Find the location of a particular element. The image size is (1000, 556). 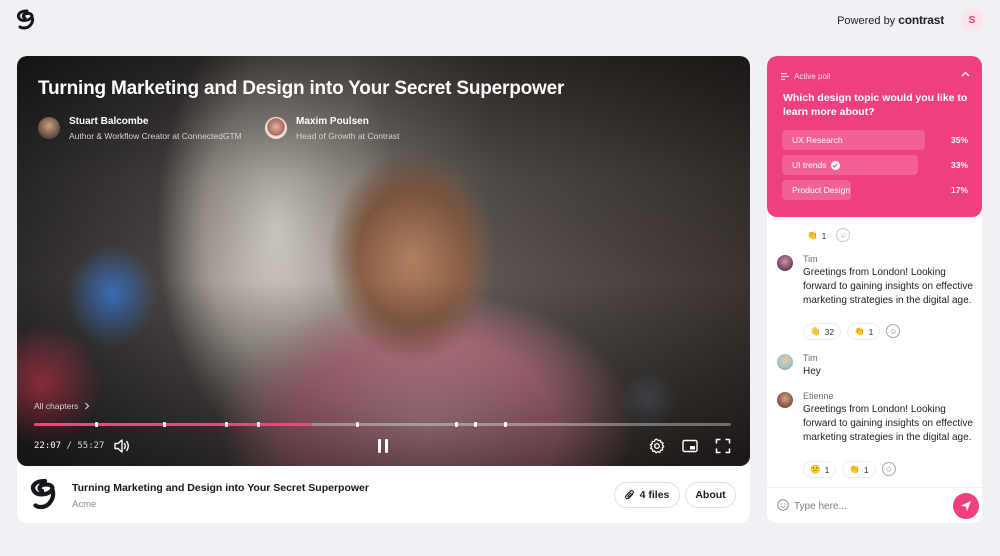

all-chapters-link: All chapters is located at coordinates (62, 406).